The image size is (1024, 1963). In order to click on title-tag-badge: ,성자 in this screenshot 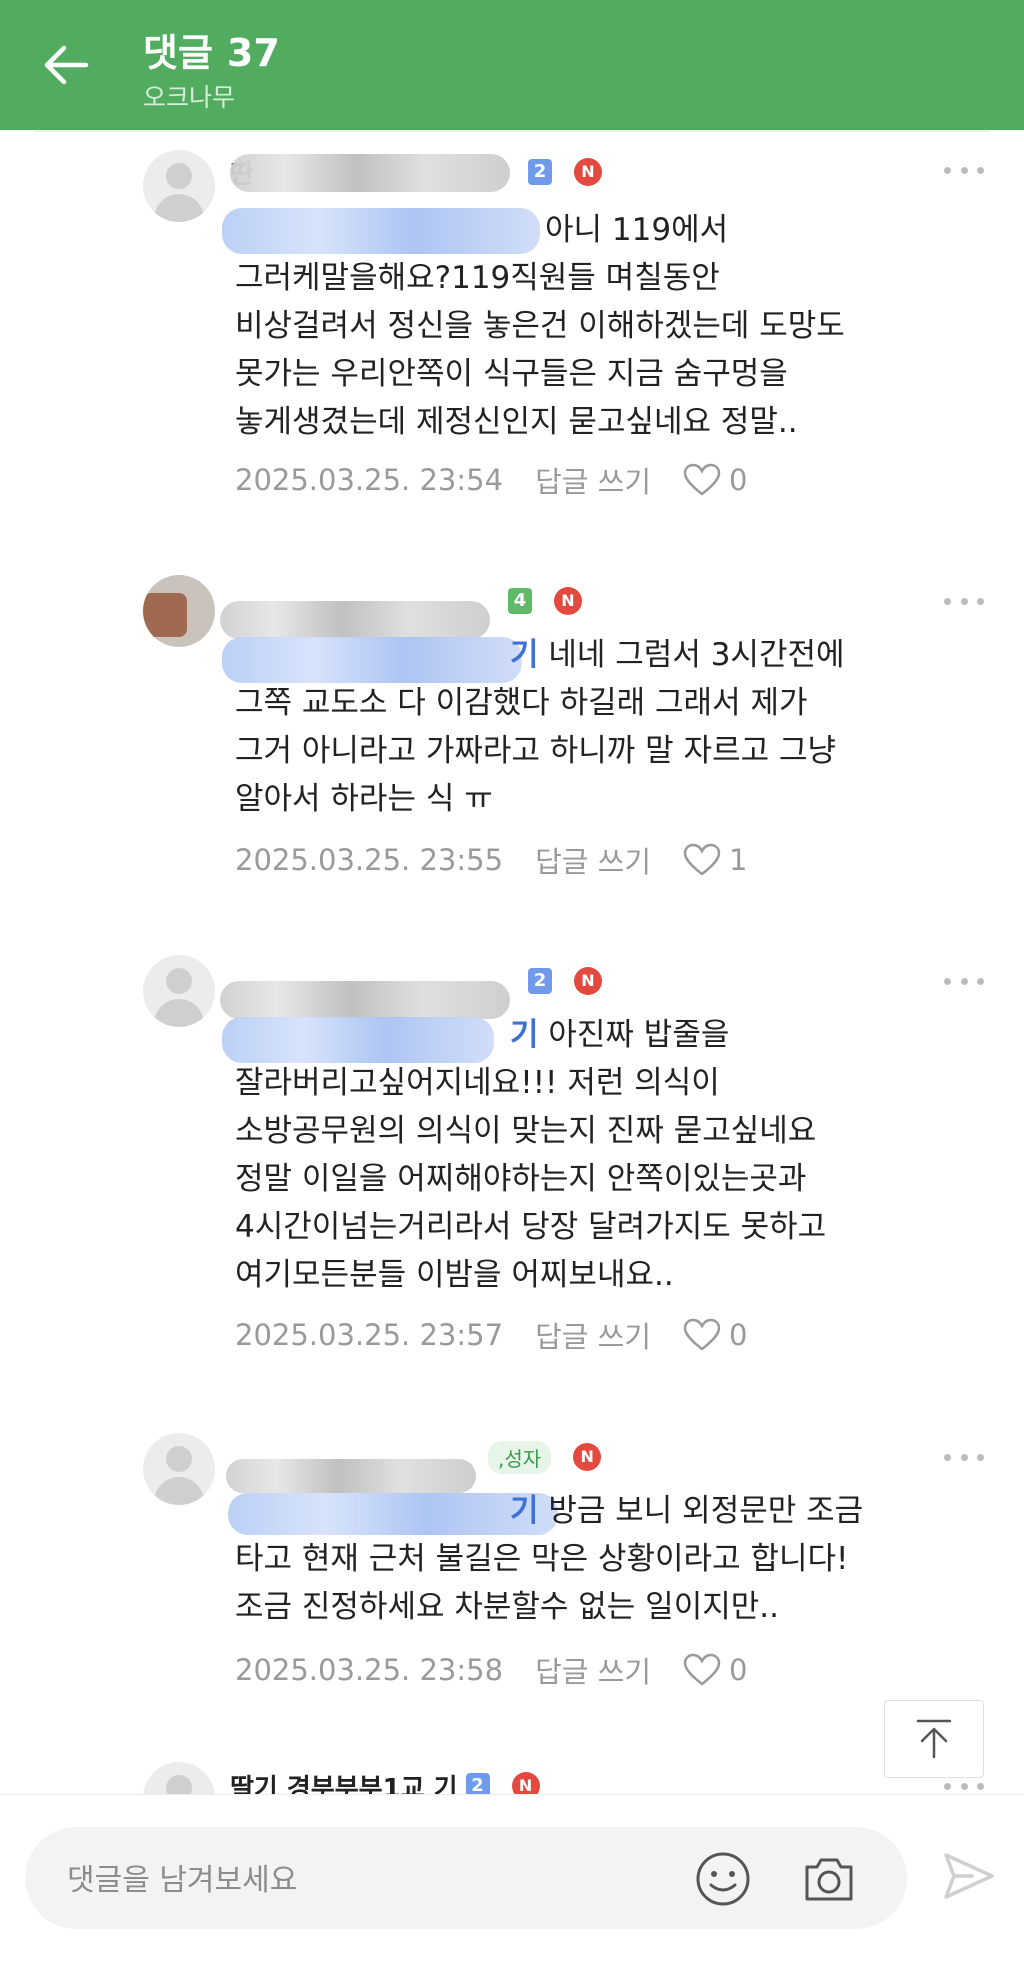, I will do `click(520, 1457)`.